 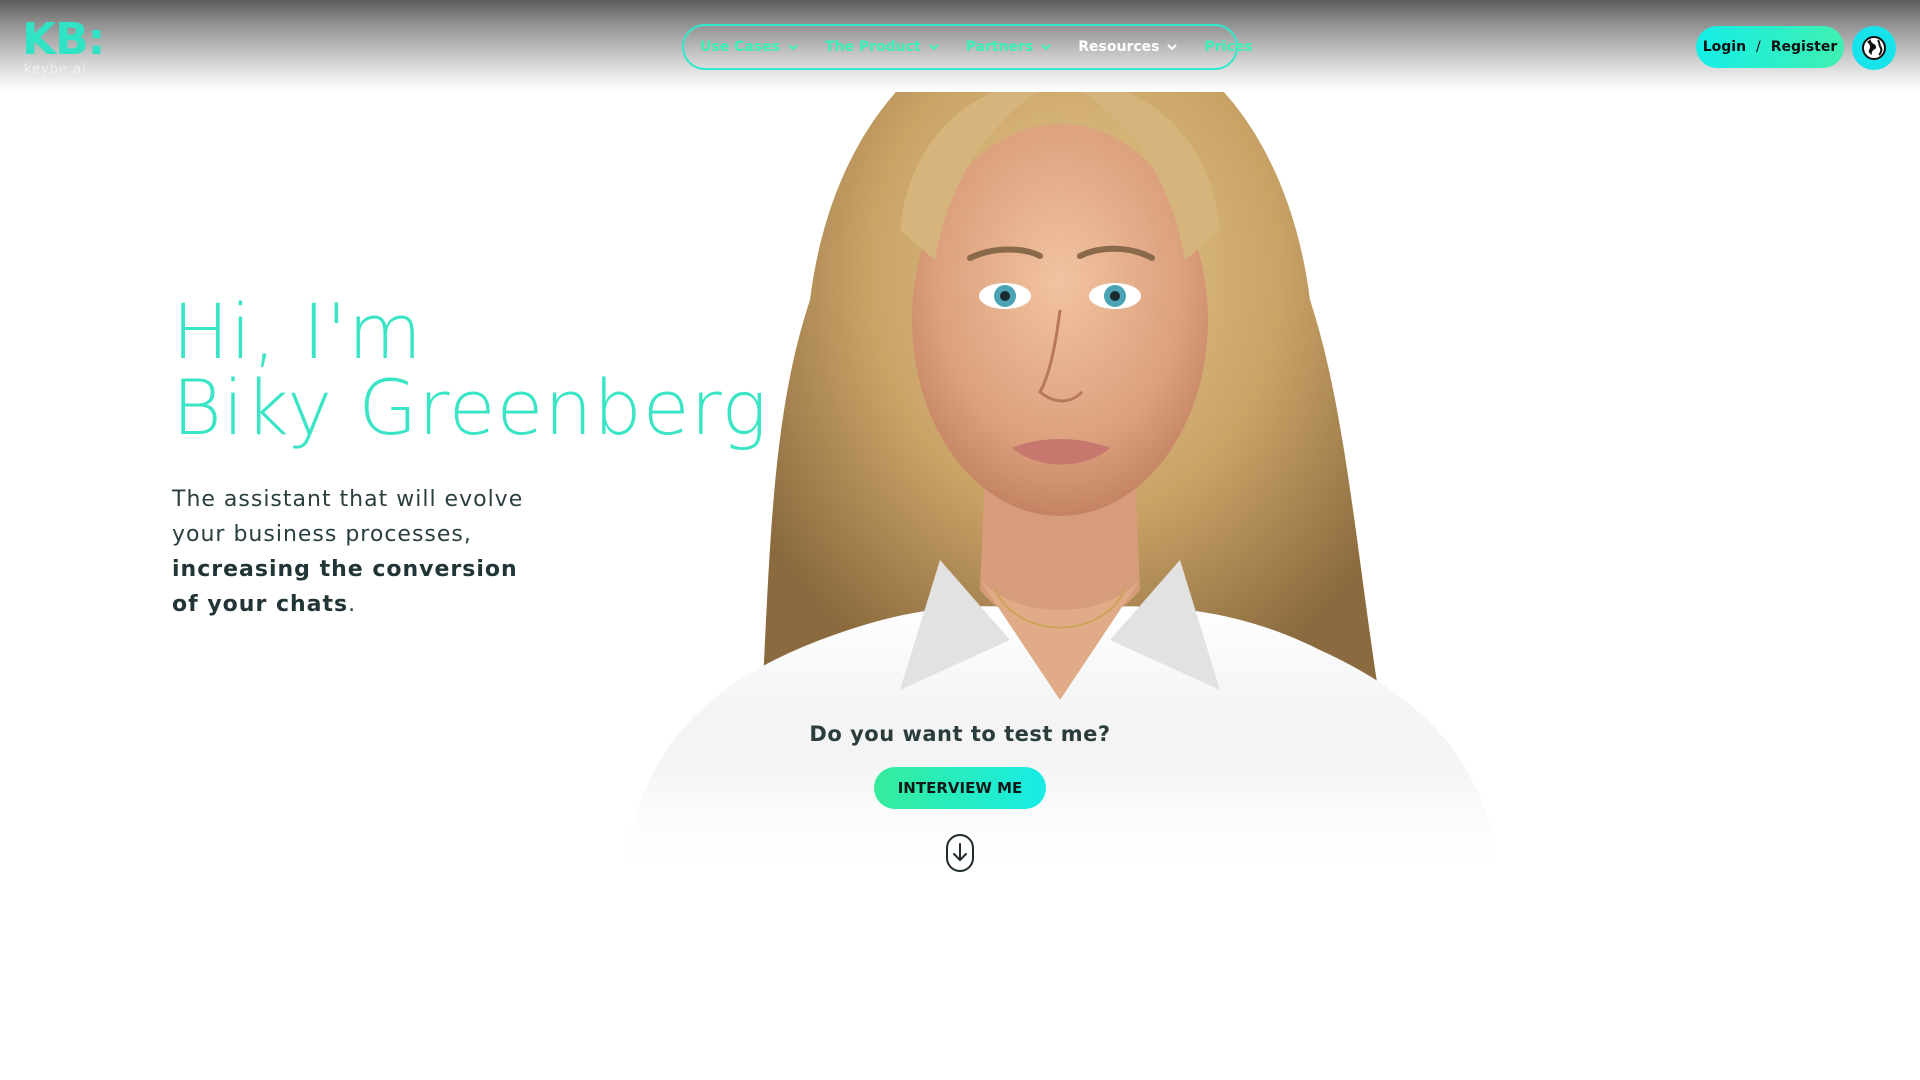 I want to click on logo-subtitle: keybe.ai, so click(x=55, y=69).